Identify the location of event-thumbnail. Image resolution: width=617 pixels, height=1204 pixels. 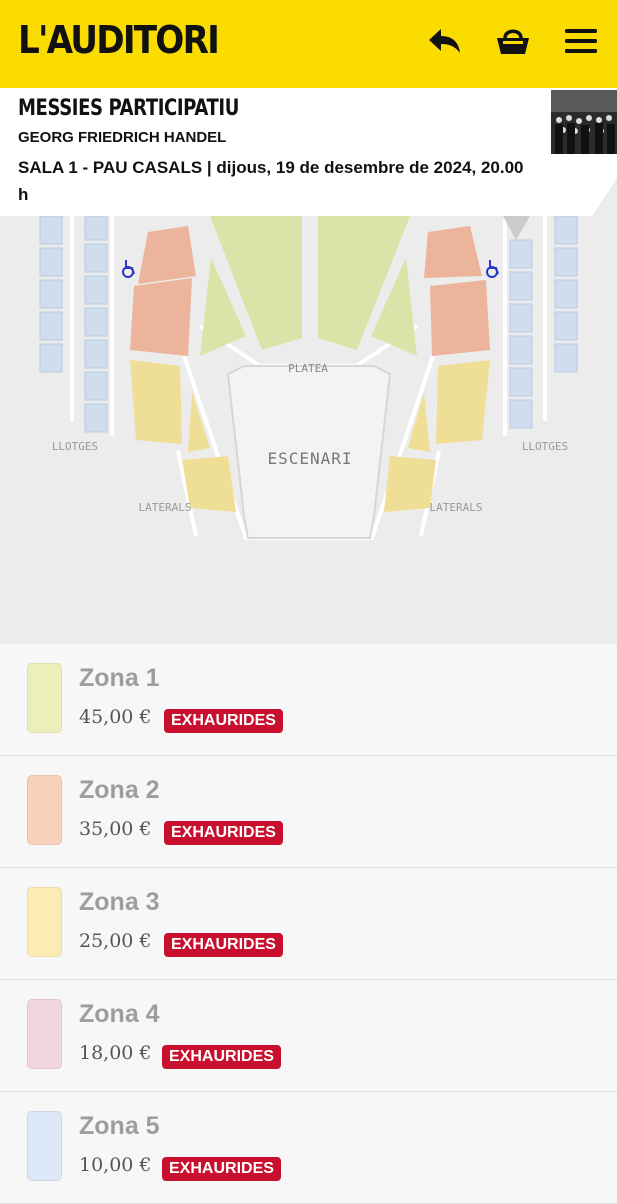
(584, 122).